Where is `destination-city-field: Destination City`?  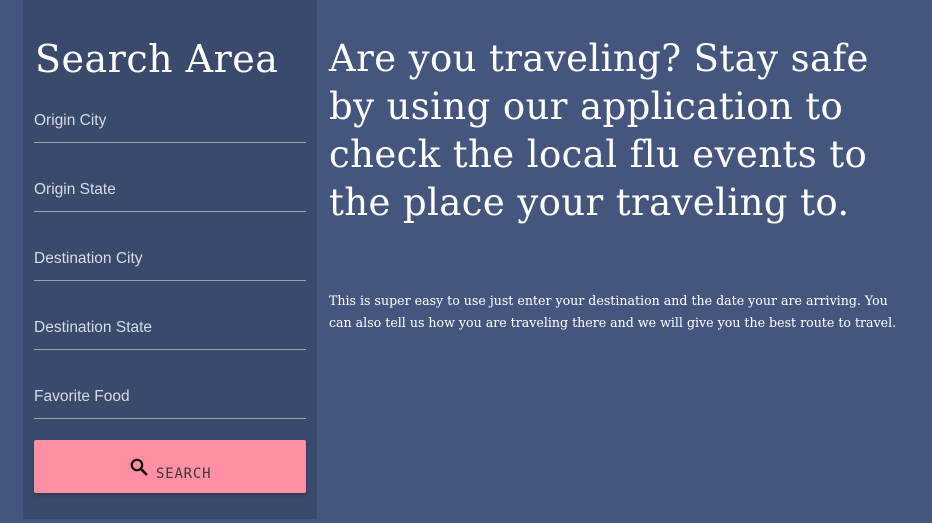 destination-city-field: Destination City is located at coordinates (170, 269).